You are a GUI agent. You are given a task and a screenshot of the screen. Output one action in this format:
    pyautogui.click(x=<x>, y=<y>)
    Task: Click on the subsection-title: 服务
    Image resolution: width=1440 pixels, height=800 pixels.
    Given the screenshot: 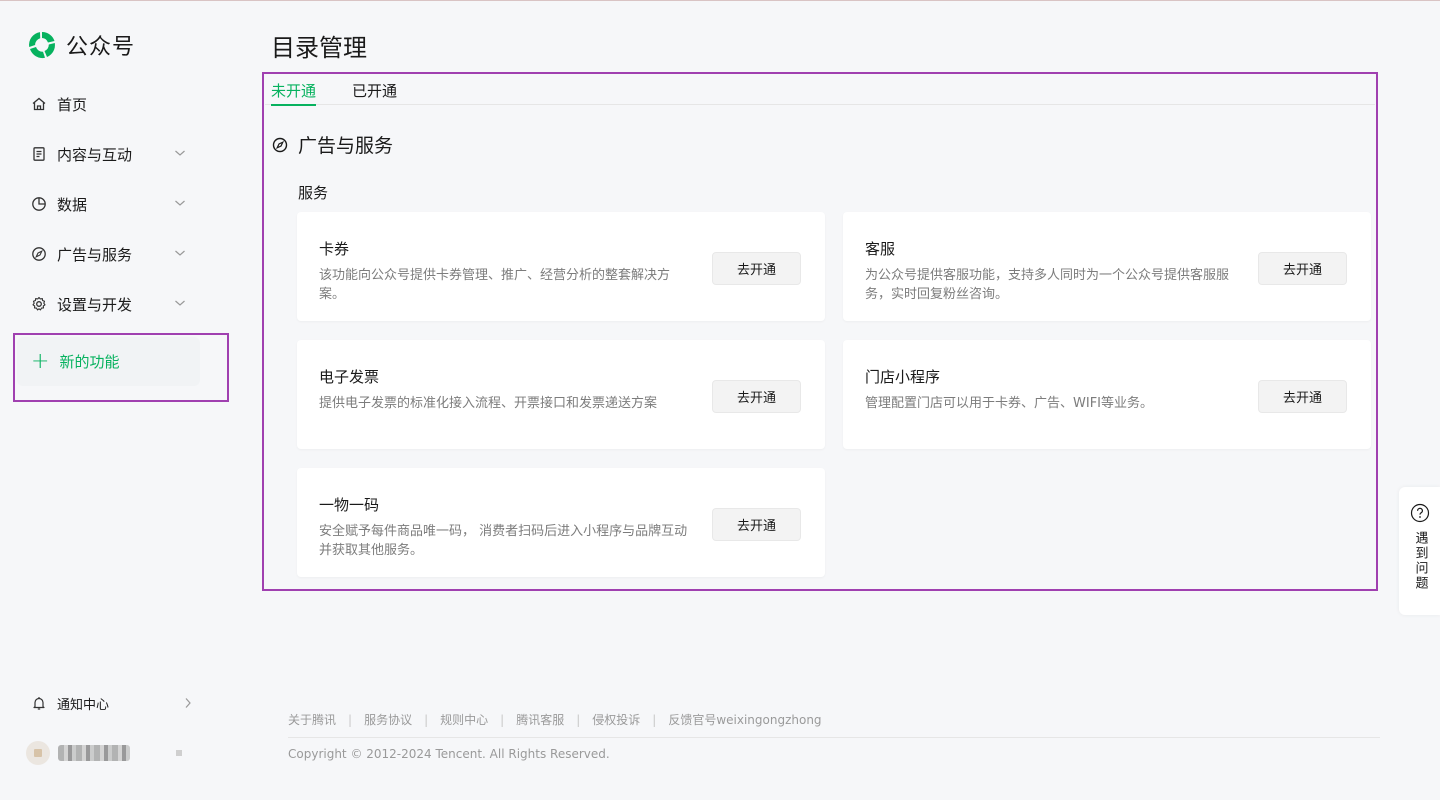 What is the action you would take?
    pyautogui.click(x=313, y=193)
    